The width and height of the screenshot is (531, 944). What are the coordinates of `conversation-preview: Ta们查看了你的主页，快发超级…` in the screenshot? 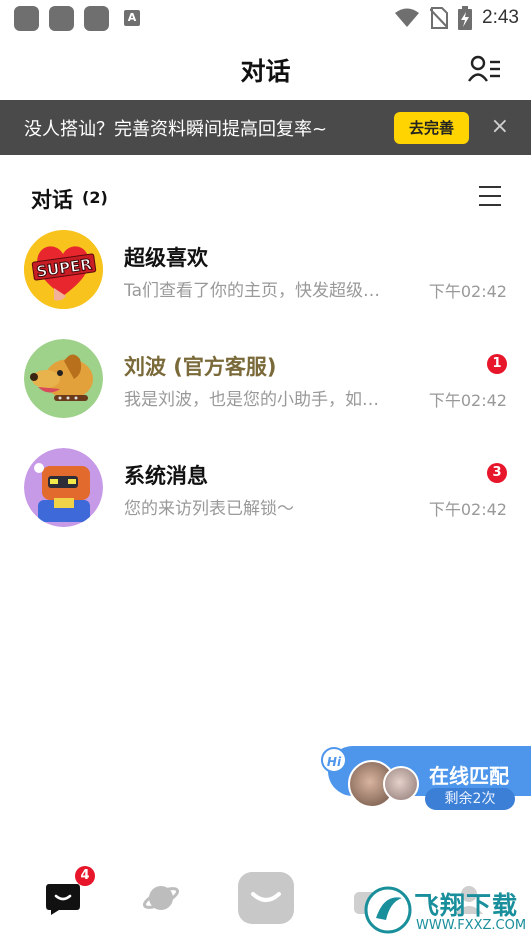 It's located at (252, 291).